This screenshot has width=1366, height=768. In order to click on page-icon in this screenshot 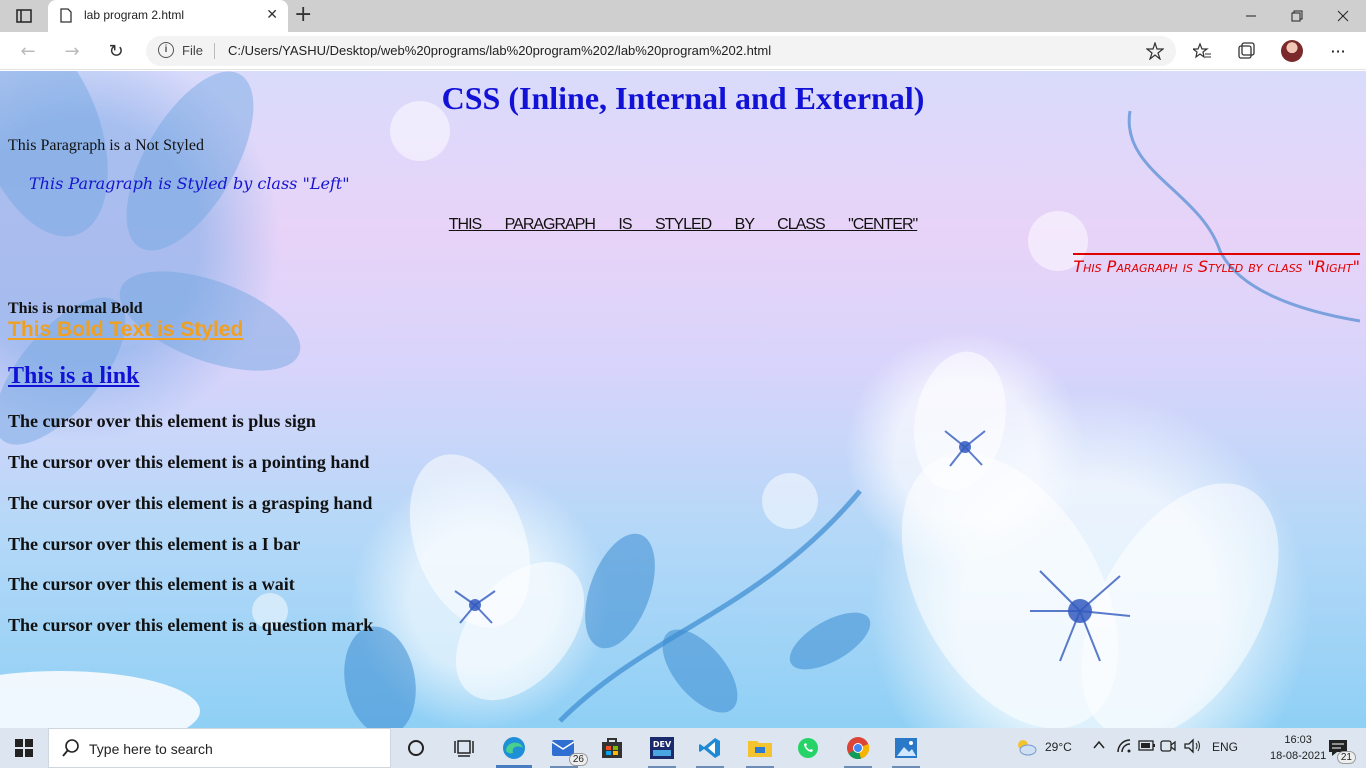, I will do `click(66, 18)`.